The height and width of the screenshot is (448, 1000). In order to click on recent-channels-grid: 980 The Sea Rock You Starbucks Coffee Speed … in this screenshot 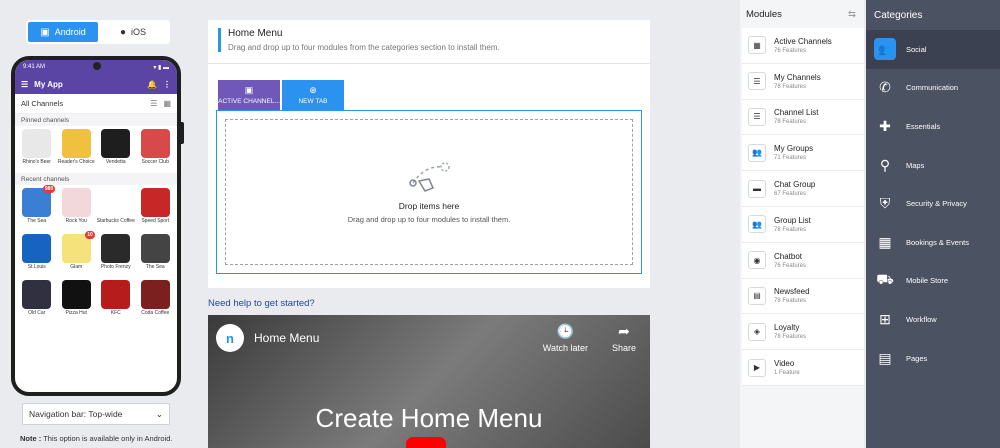, I will do `click(96, 254)`.